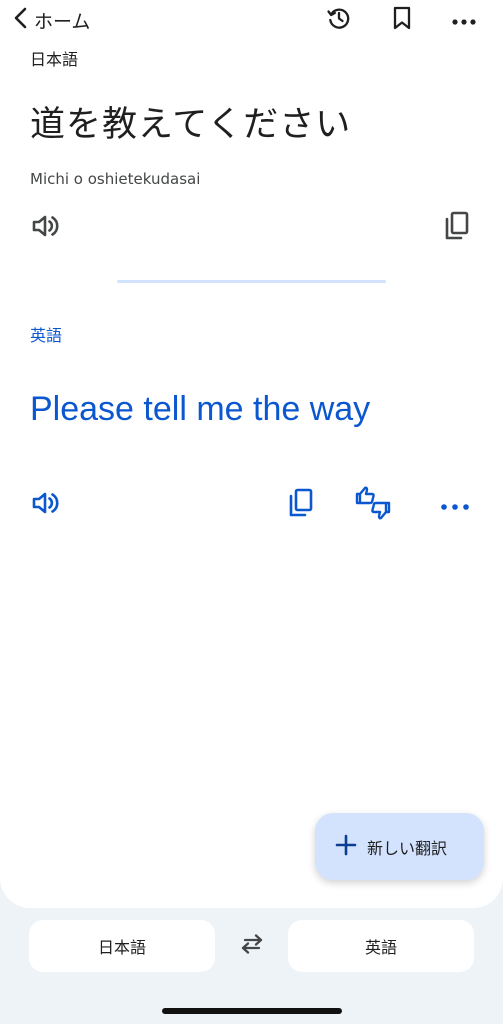  Describe the element at coordinates (115, 179) in the screenshot. I see `source-romanization: Michi o oshietekudasai` at that location.